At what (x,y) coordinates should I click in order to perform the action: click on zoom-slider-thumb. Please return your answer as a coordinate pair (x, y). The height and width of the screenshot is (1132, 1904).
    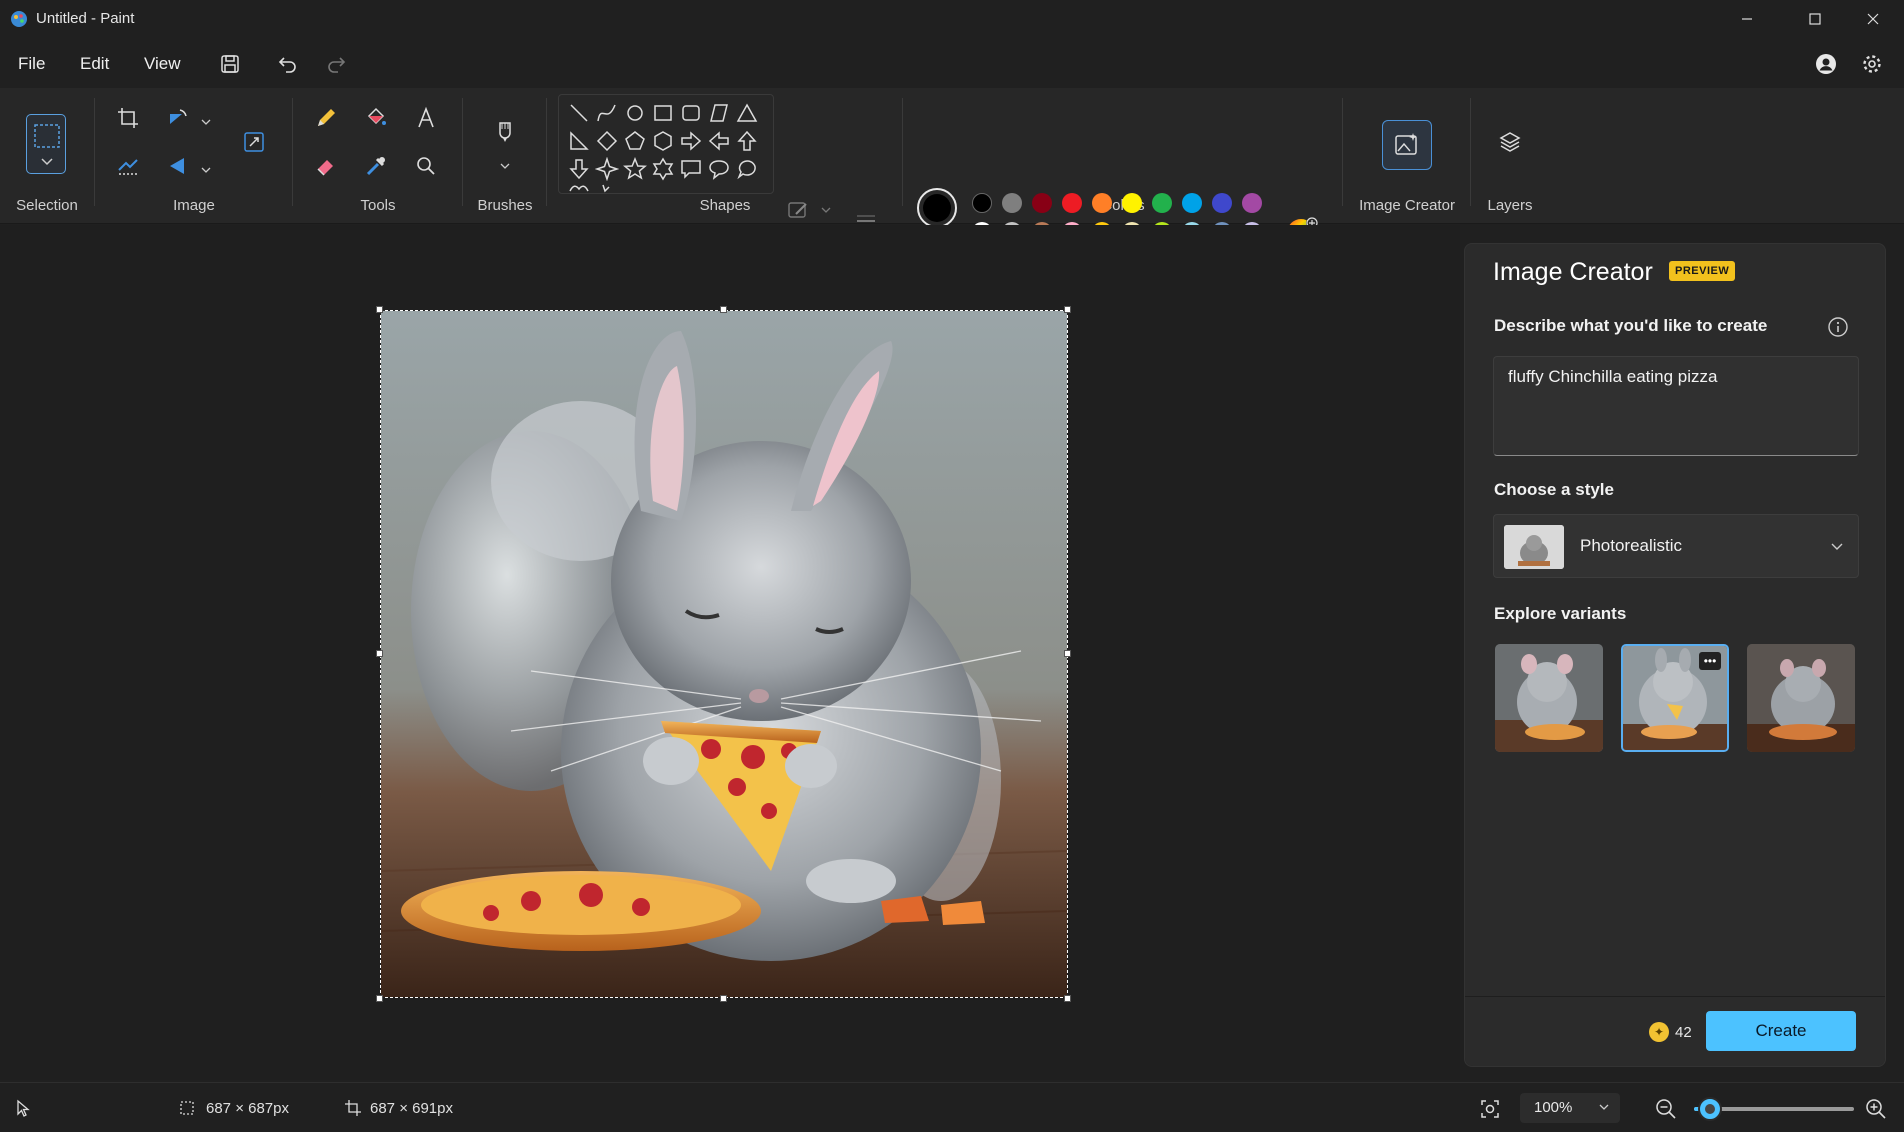
    Looking at the image, I should click on (1710, 1109).